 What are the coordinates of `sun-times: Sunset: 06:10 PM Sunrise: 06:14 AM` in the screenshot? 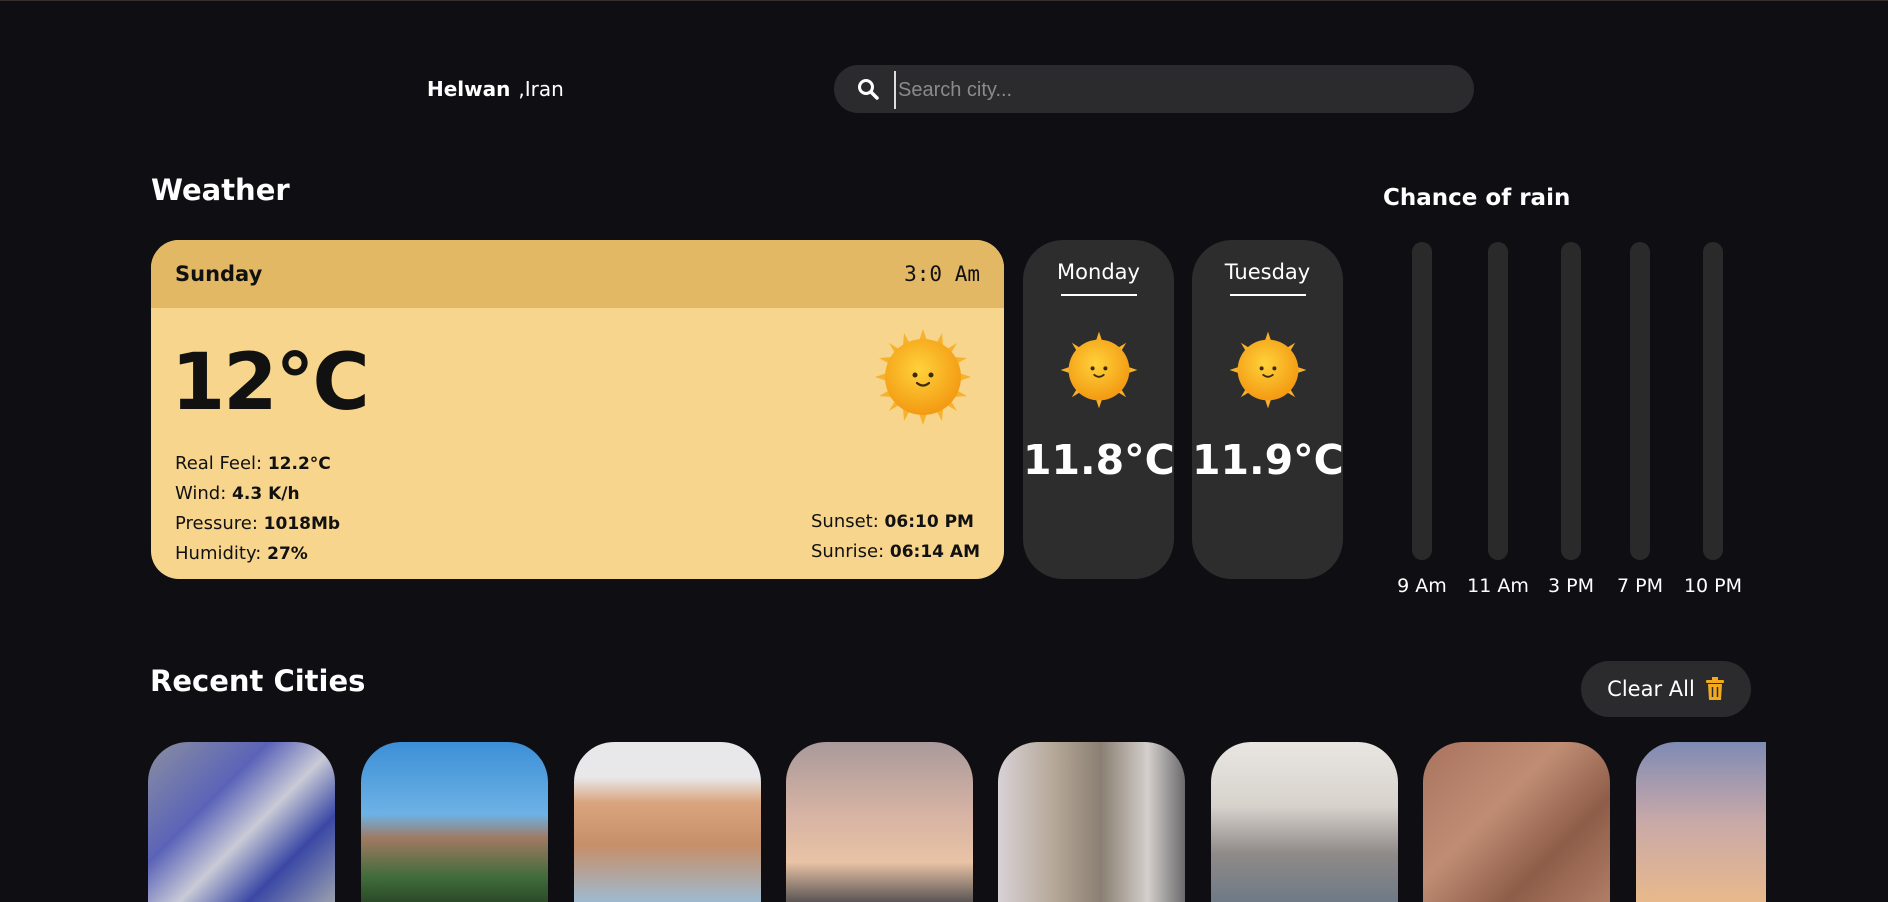 It's located at (895, 537).